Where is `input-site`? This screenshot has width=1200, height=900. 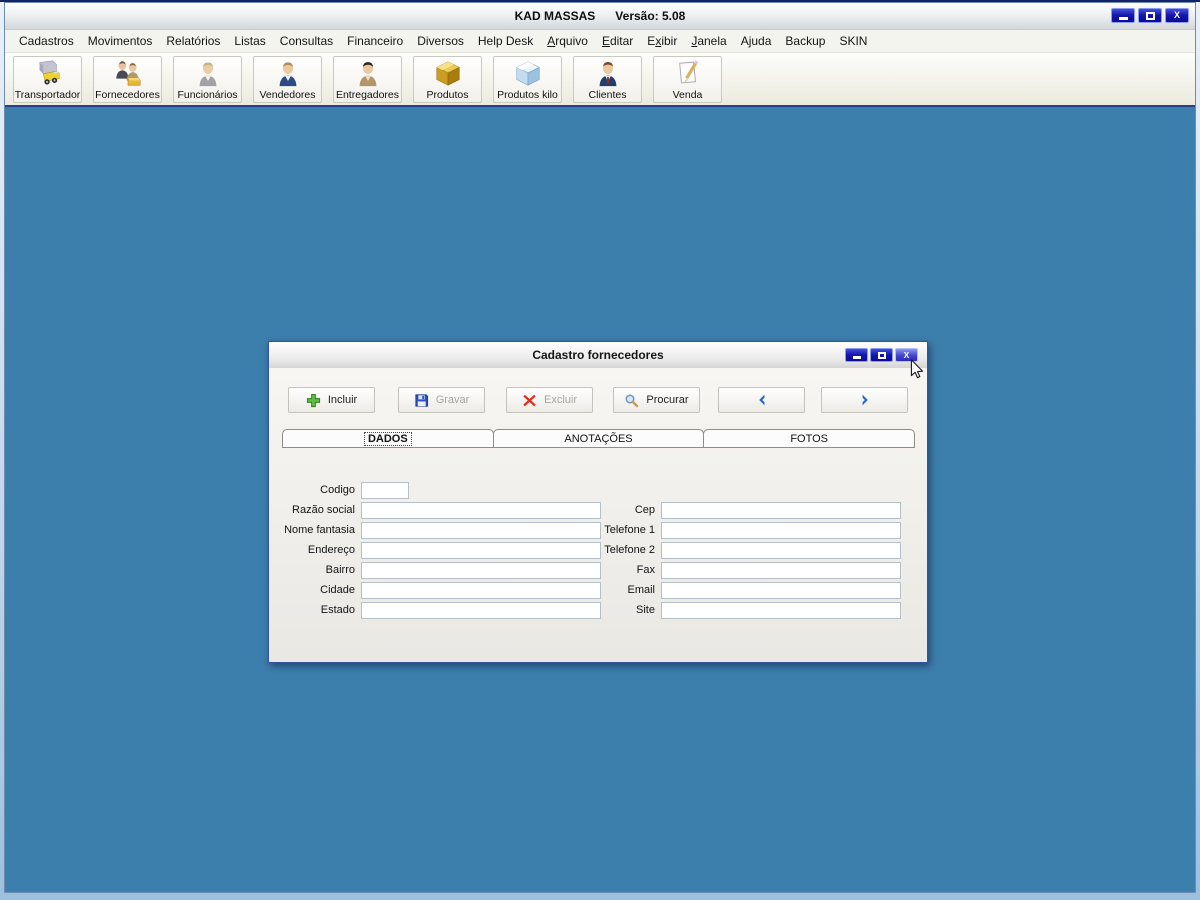
input-site is located at coordinates (781, 610).